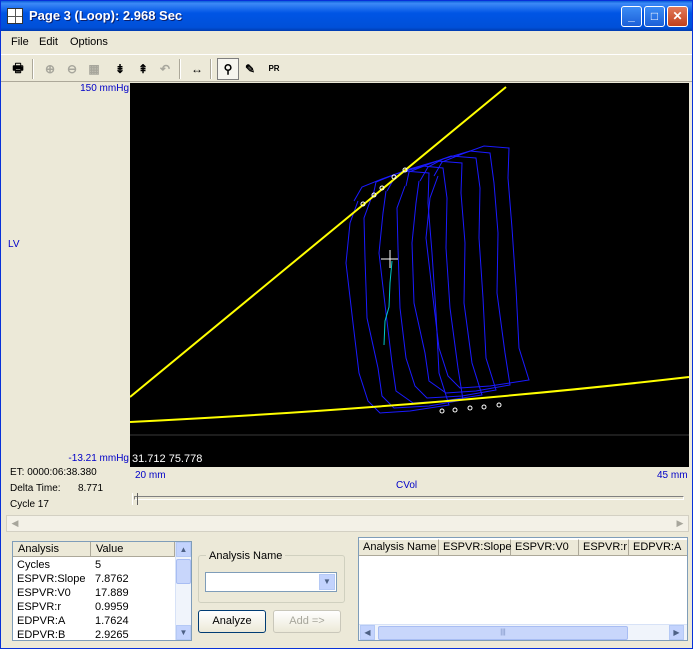 This screenshot has height=649, width=693. I want to click on cursor-readout: 31.712 75.778, so click(167, 459).